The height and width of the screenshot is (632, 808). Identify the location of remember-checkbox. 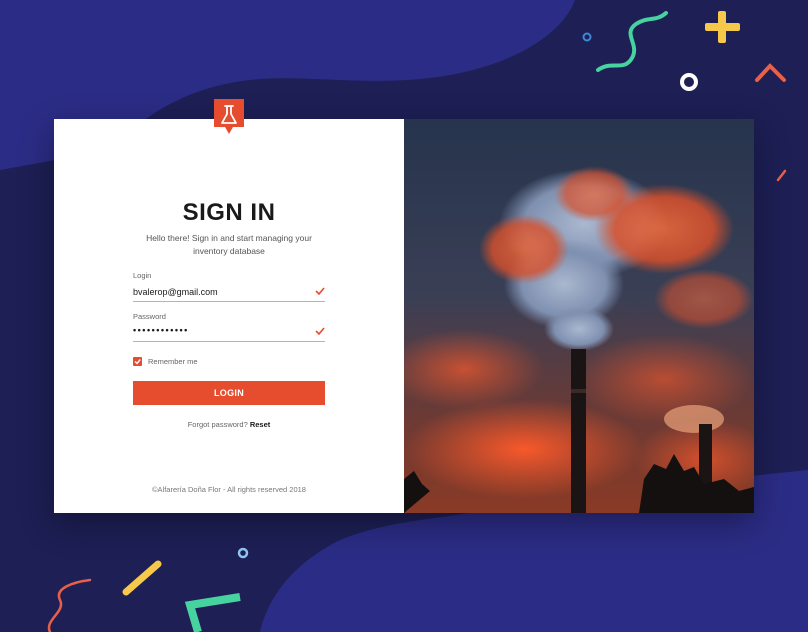
(137, 361).